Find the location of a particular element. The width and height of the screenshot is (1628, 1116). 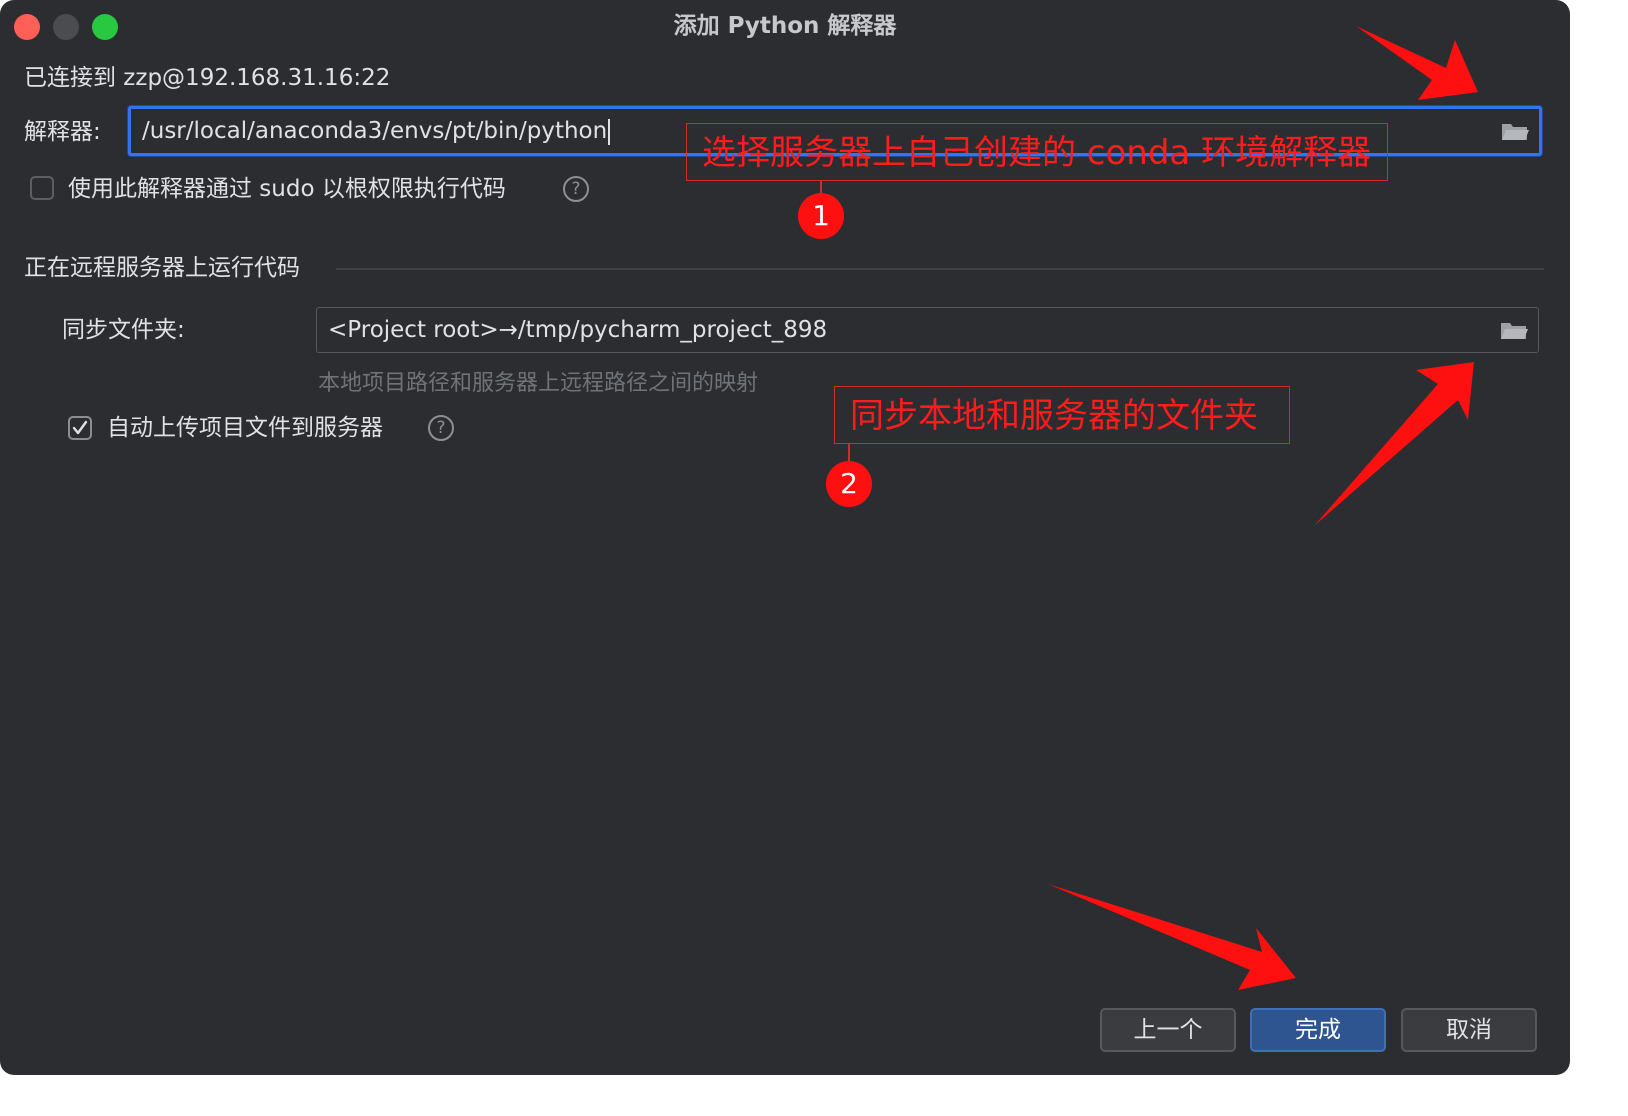

annotation-arrow-sync-folder is located at coordinates (1394, 444).